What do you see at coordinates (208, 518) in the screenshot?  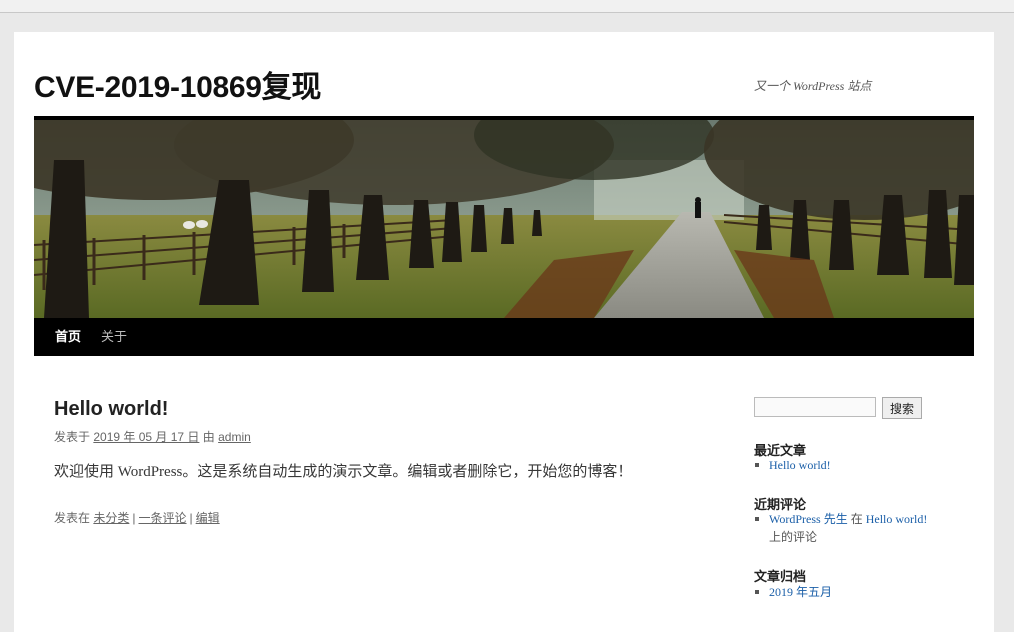 I see `post-edit-link: 编辑` at bounding box center [208, 518].